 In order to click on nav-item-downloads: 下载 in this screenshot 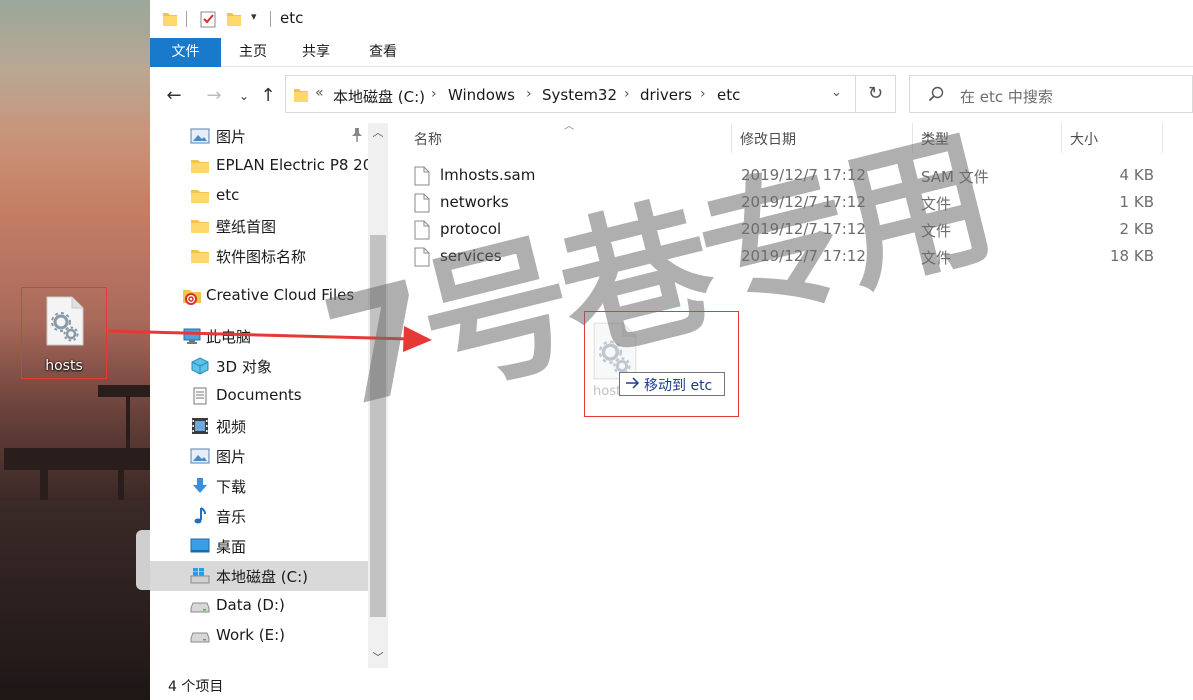, I will do `click(259, 486)`.